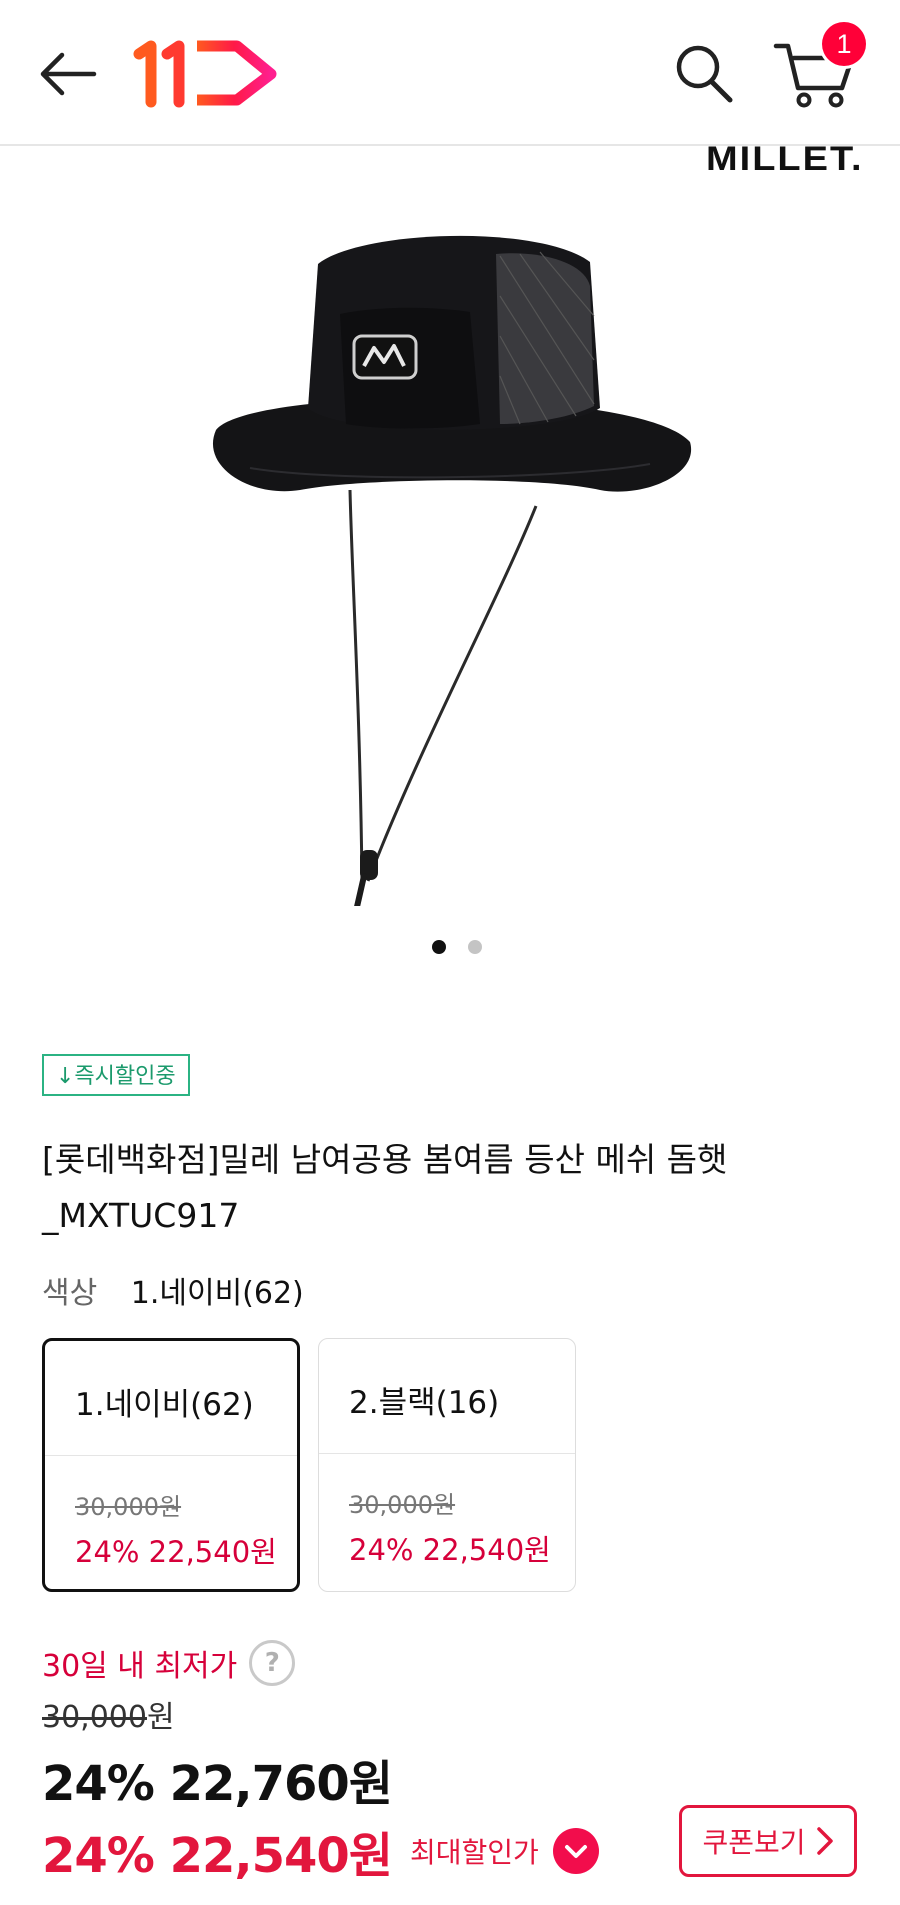  Describe the element at coordinates (208, 73) in the screenshot. I see `eleven-street-logo` at that location.